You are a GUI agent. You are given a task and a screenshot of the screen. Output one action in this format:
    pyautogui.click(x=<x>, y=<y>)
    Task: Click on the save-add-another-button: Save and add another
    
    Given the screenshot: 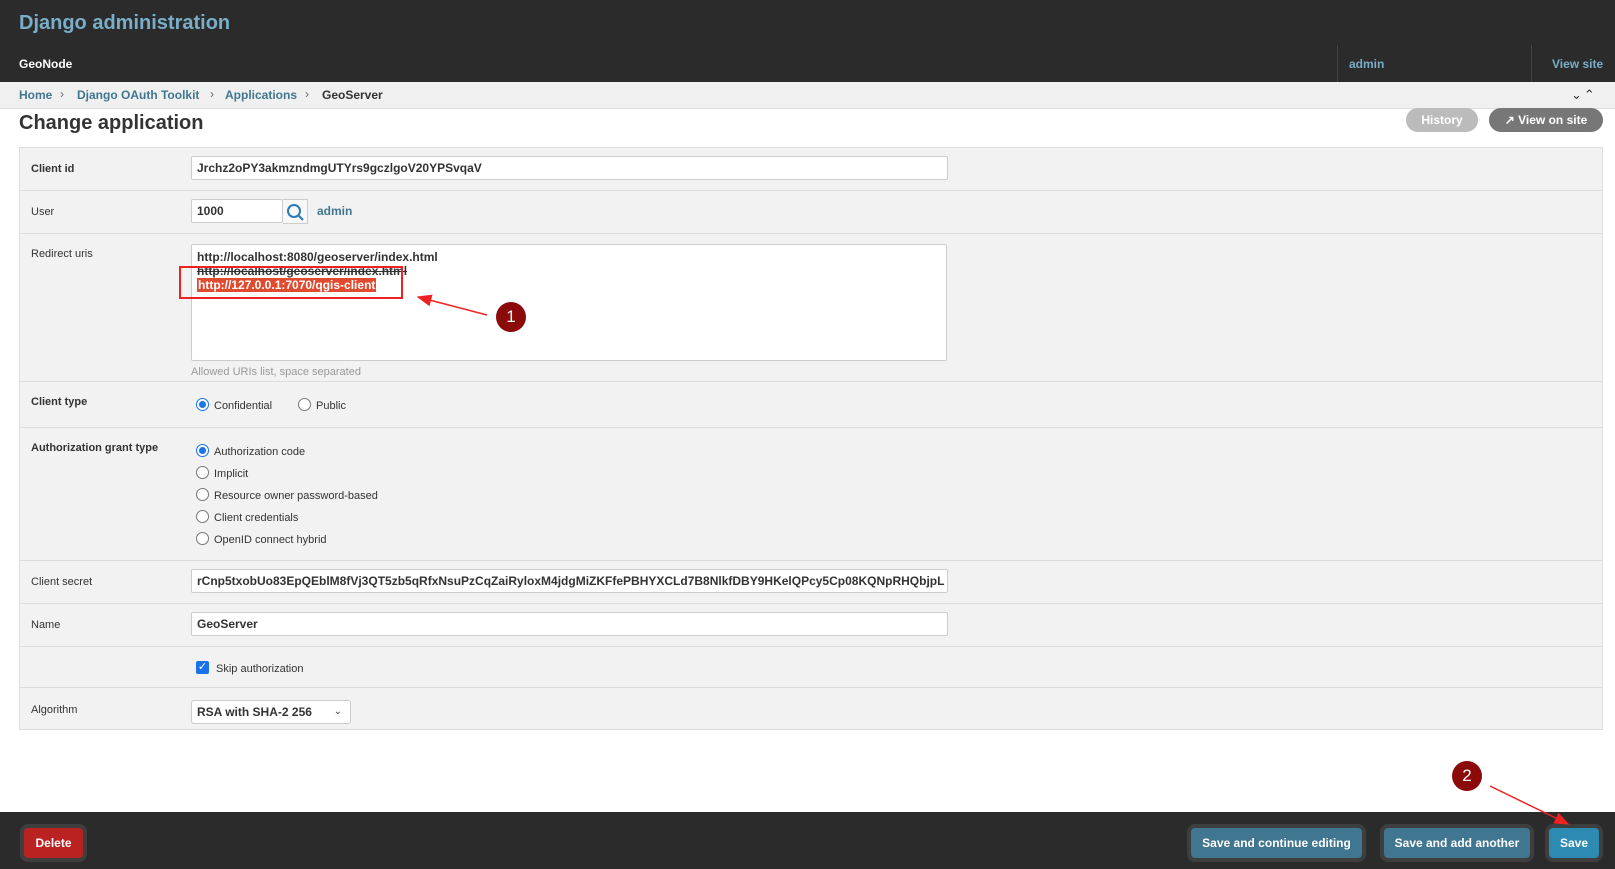 What is the action you would take?
    pyautogui.click(x=1457, y=843)
    